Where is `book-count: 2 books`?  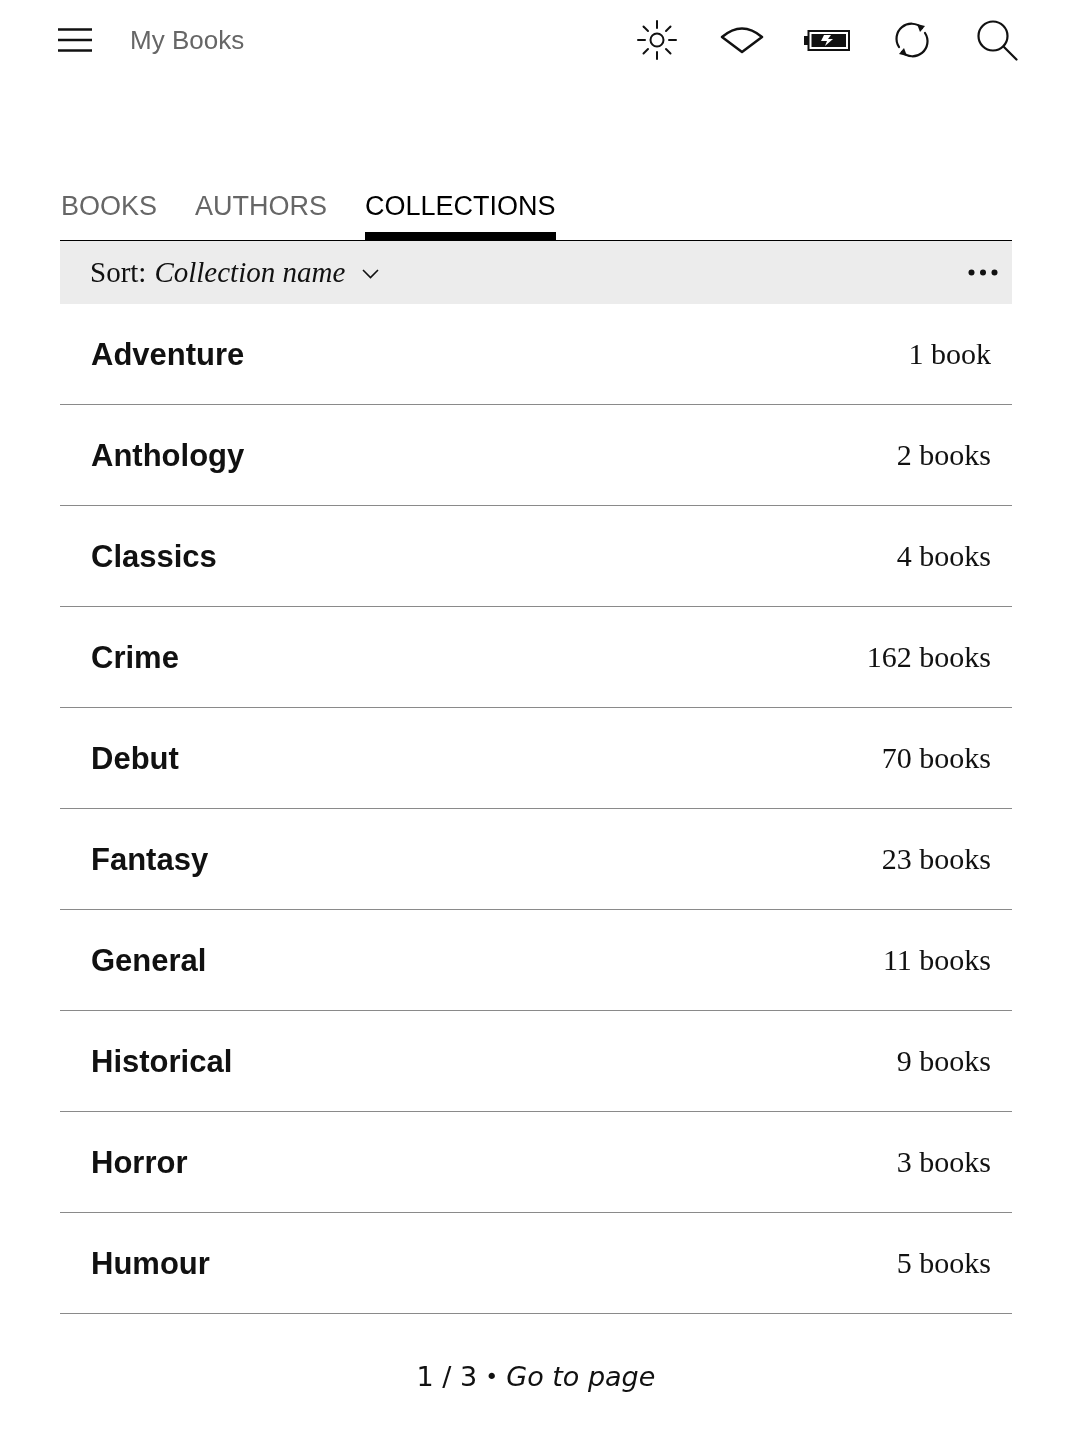
book-count: 2 books is located at coordinates (943, 455).